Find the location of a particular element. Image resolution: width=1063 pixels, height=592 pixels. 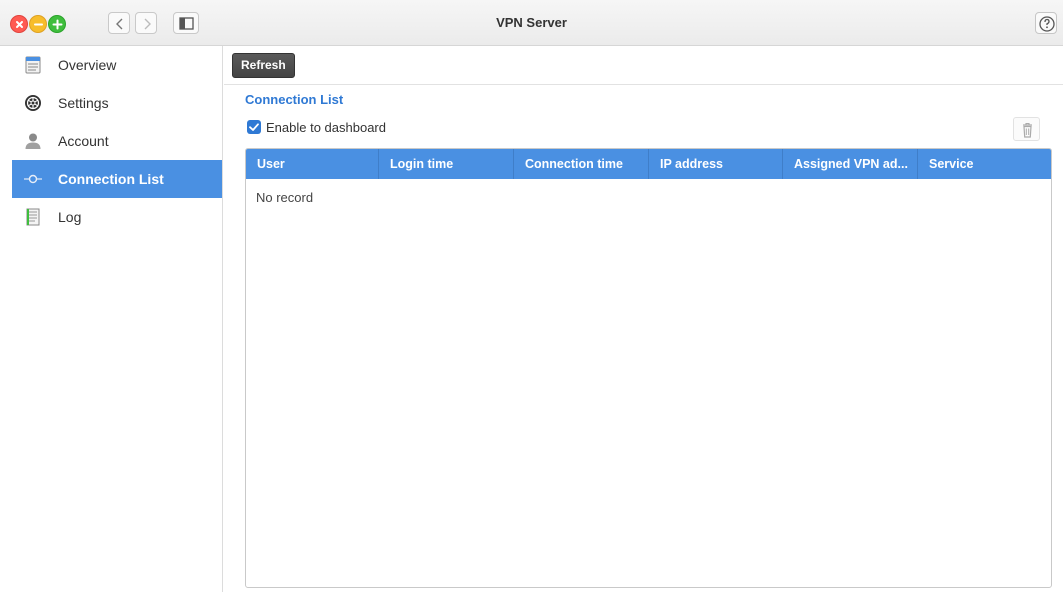

toggle-sidebar-button is located at coordinates (186, 23).